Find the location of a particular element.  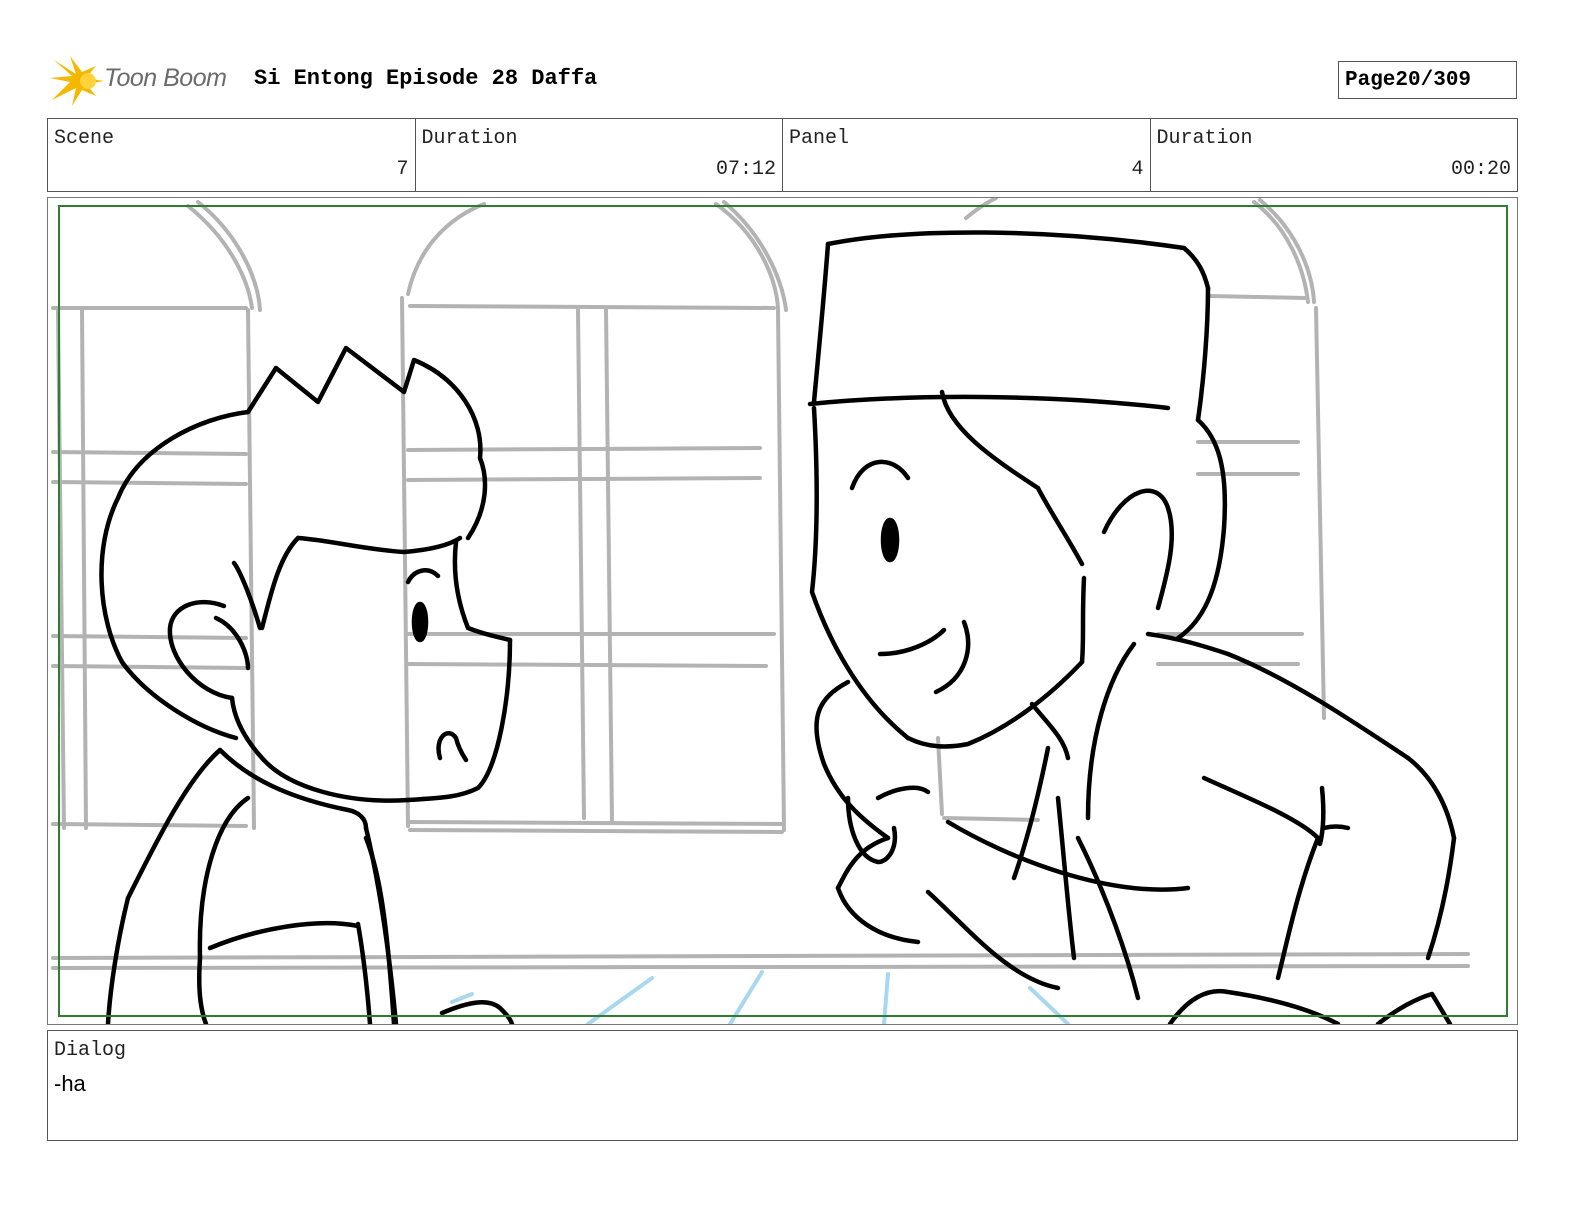

scene-cell: Scene 7 is located at coordinates (232, 155).